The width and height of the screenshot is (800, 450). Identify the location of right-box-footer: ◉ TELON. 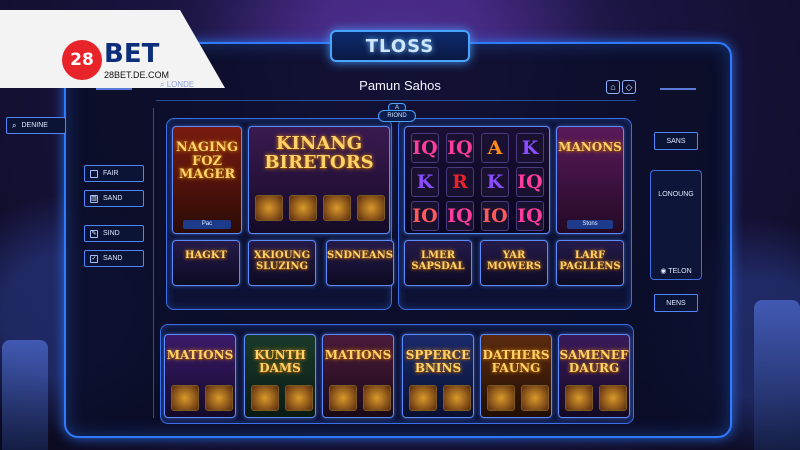
(676, 271).